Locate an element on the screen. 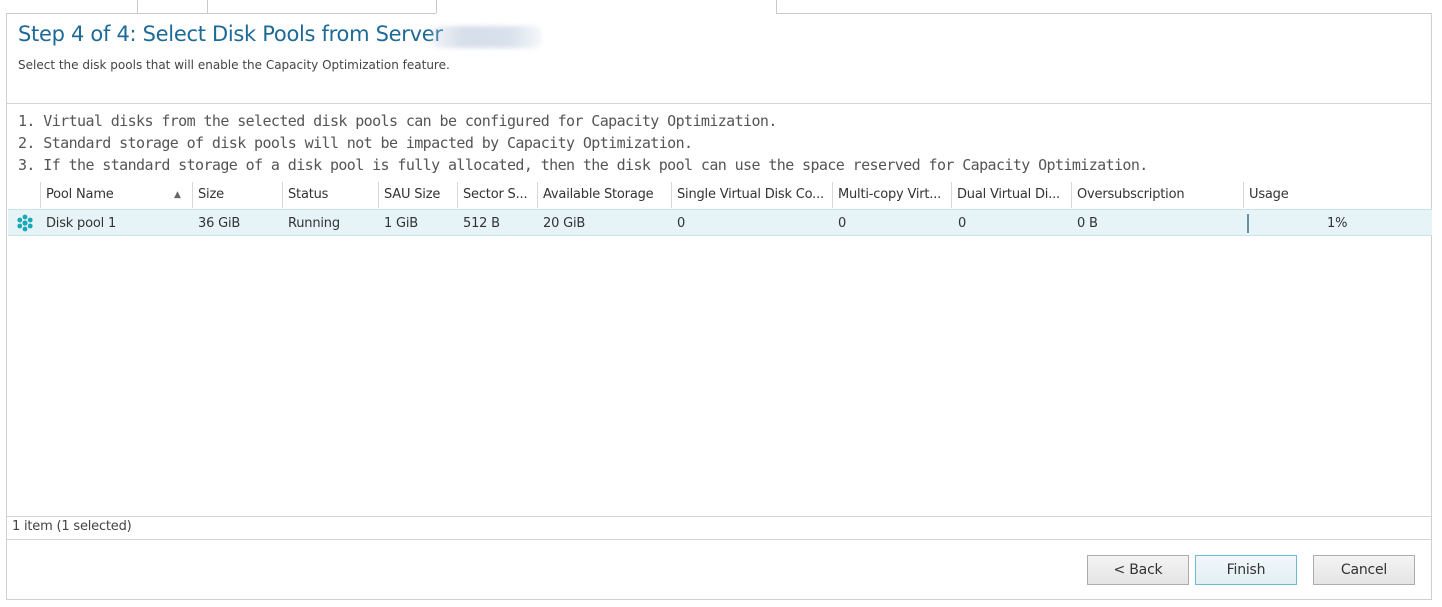 This screenshot has width=1442, height=607. disk-pool-icon is located at coordinates (25, 223).